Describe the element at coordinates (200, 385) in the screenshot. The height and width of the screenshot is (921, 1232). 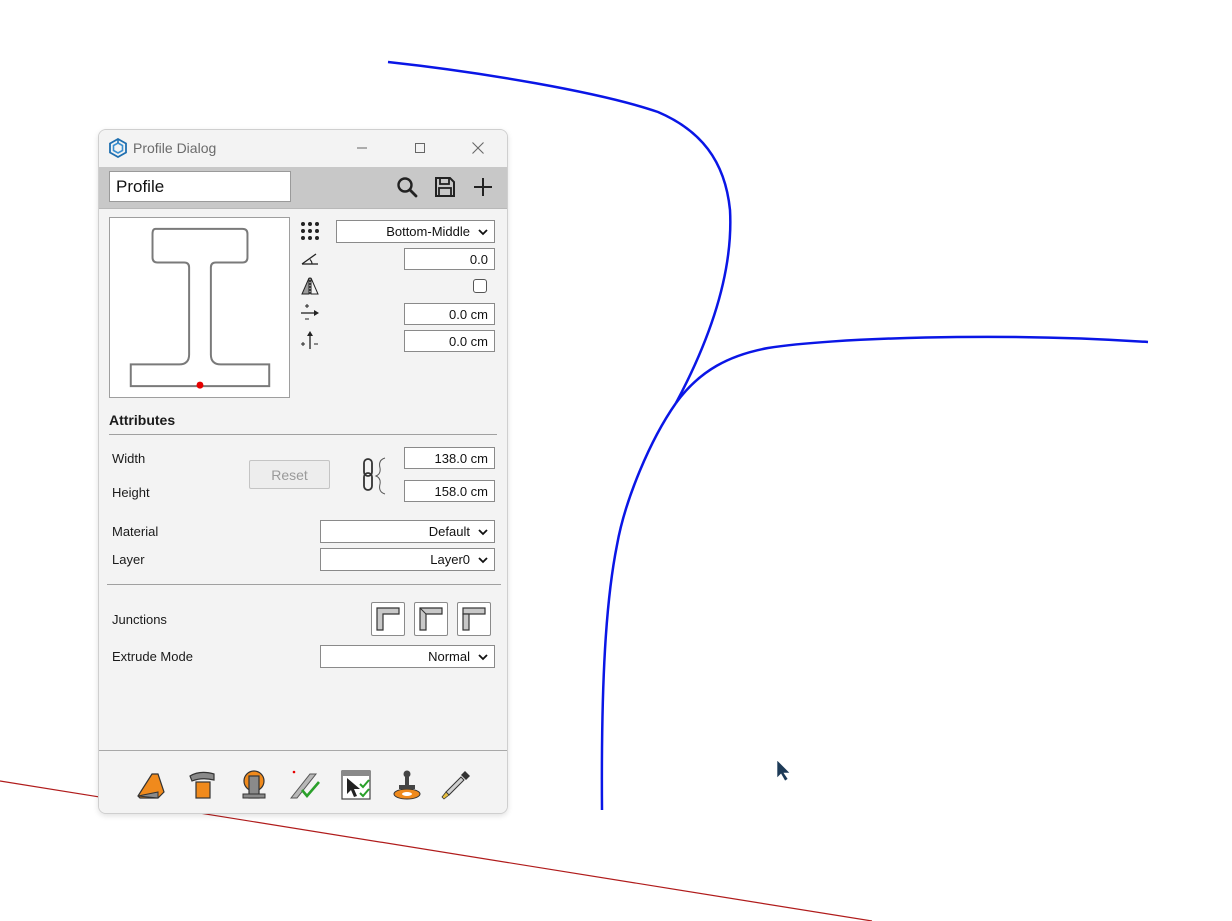
I see `anchor-point` at that location.